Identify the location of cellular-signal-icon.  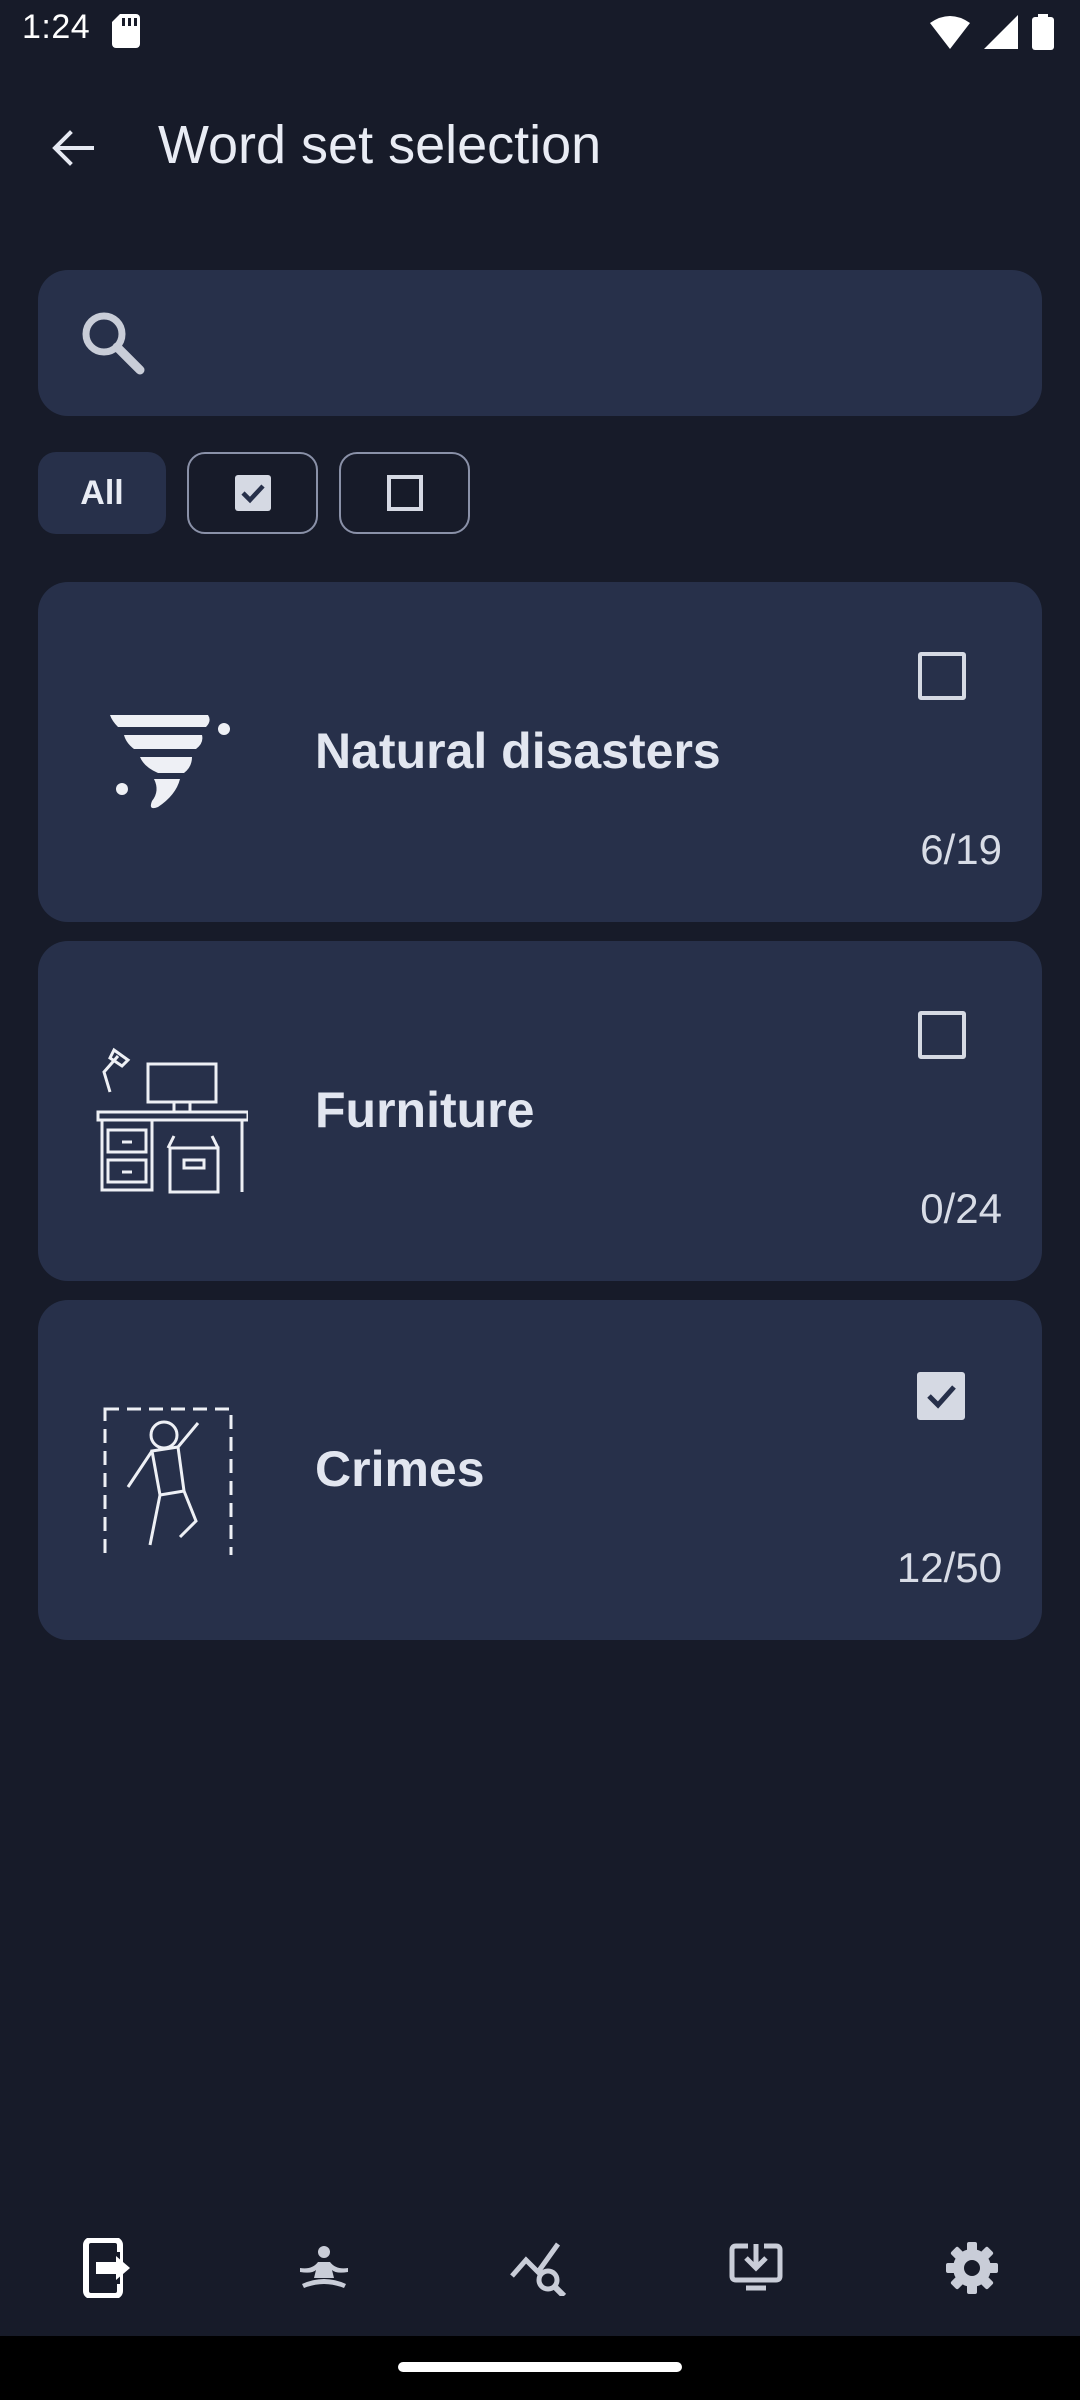
(1001, 34).